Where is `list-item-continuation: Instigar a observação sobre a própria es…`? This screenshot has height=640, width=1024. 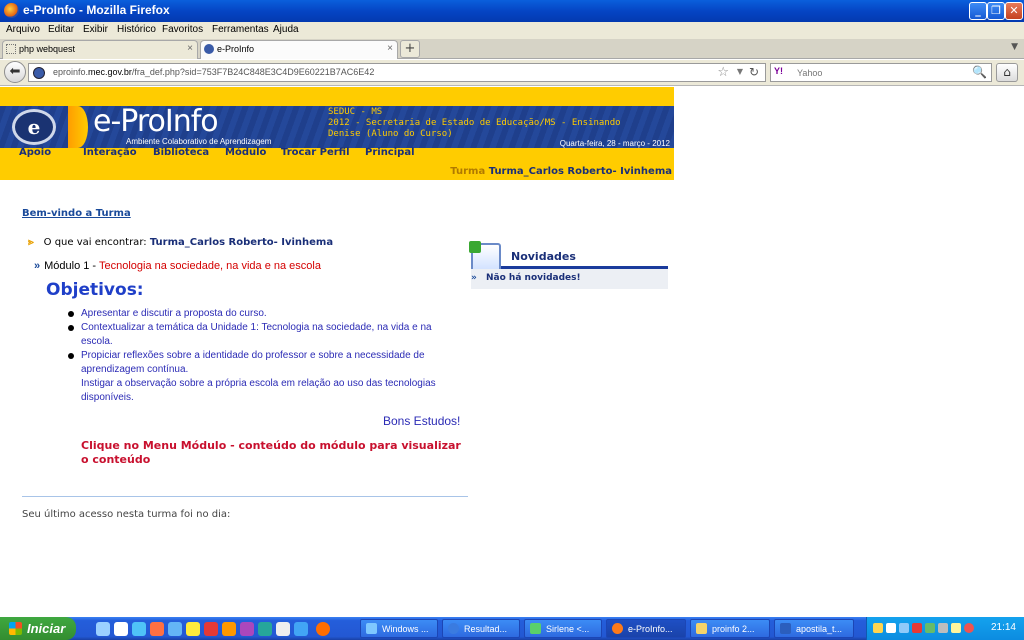 list-item-continuation: Instigar a observação sobre a própria es… is located at coordinates (258, 390).